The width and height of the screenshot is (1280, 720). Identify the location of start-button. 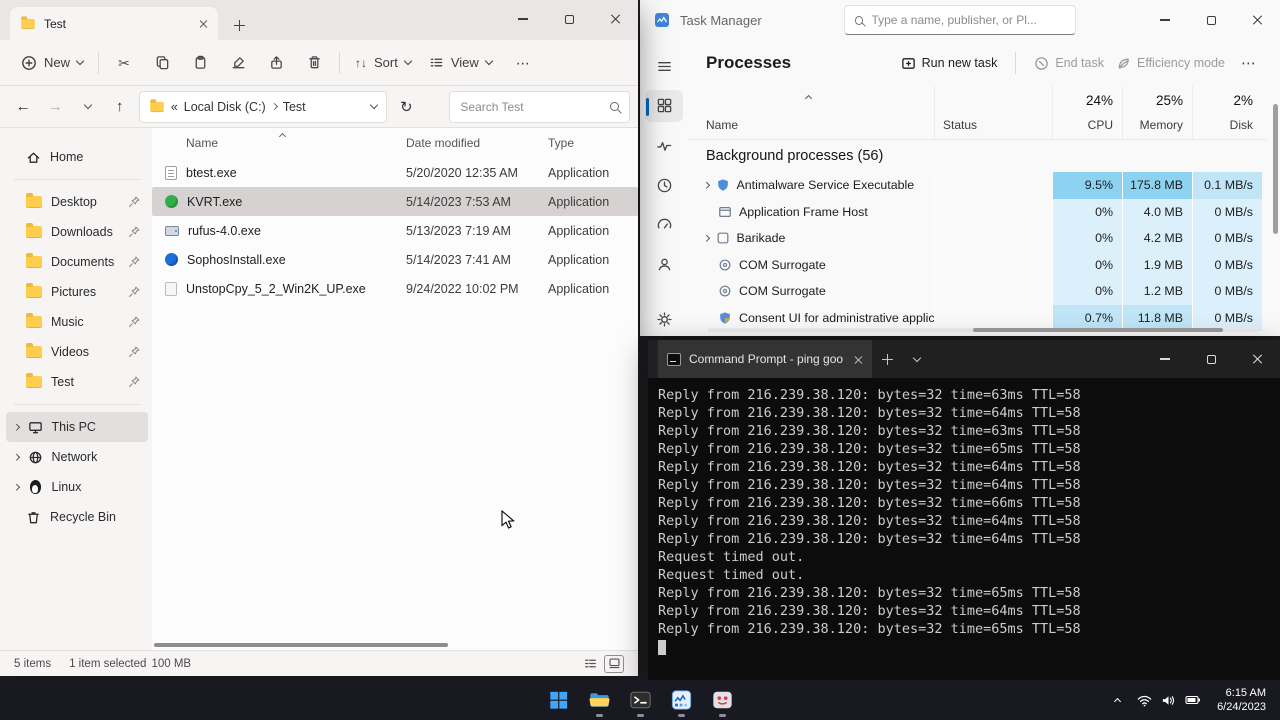
(558, 700).